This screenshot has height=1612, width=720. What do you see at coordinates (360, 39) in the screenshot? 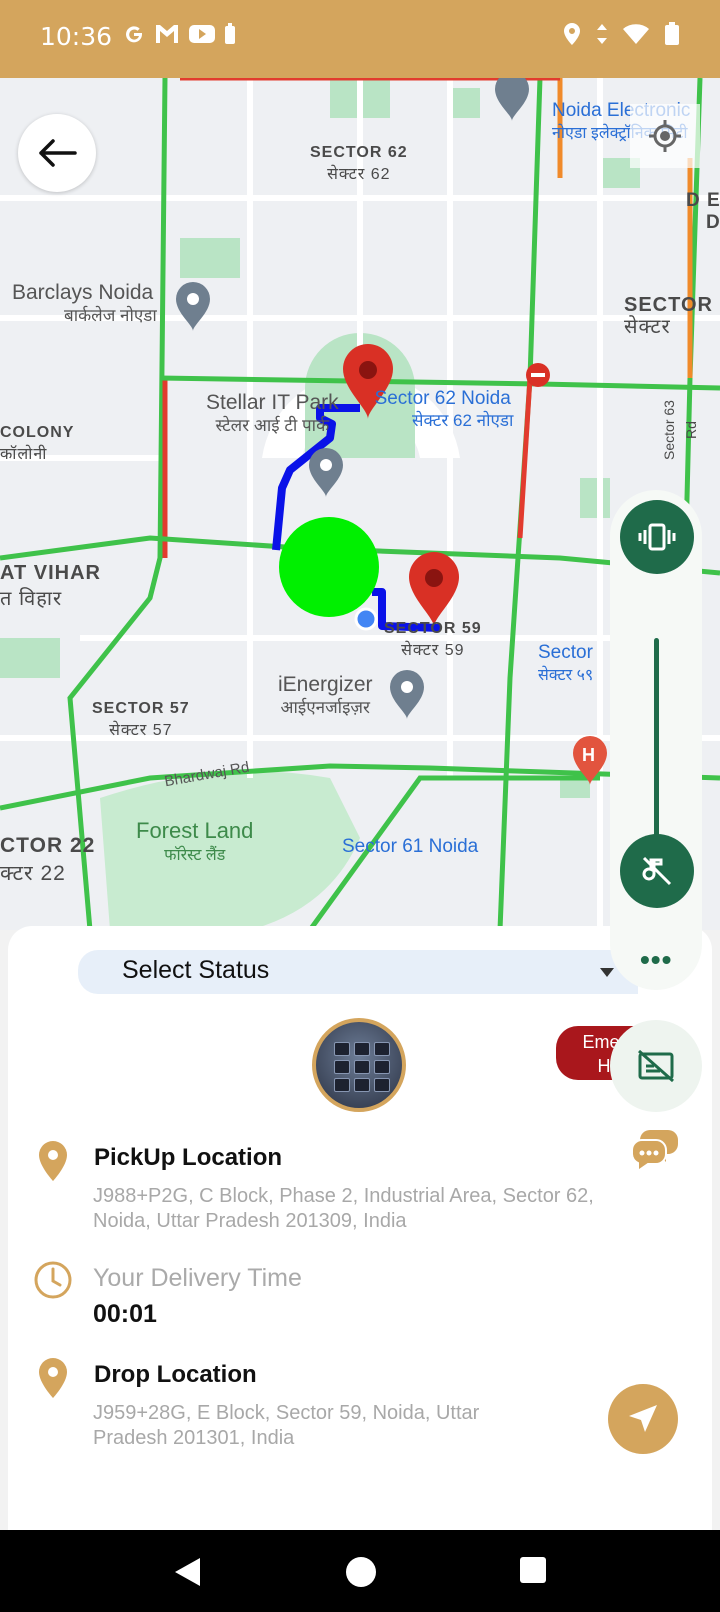
I see `status-bar: 10:36` at bounding box center [360, 39].